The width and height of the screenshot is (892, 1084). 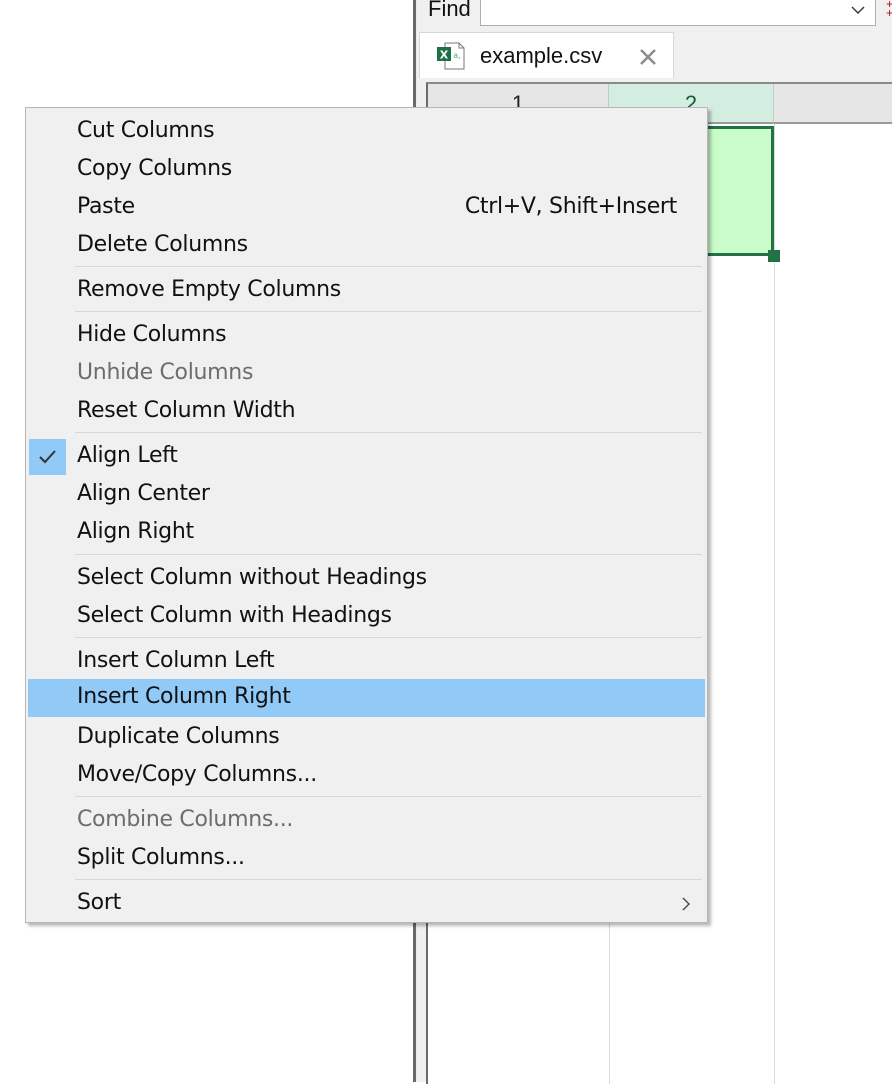 I want to click on find-options-icon: + +, so click(x=889, y=9).